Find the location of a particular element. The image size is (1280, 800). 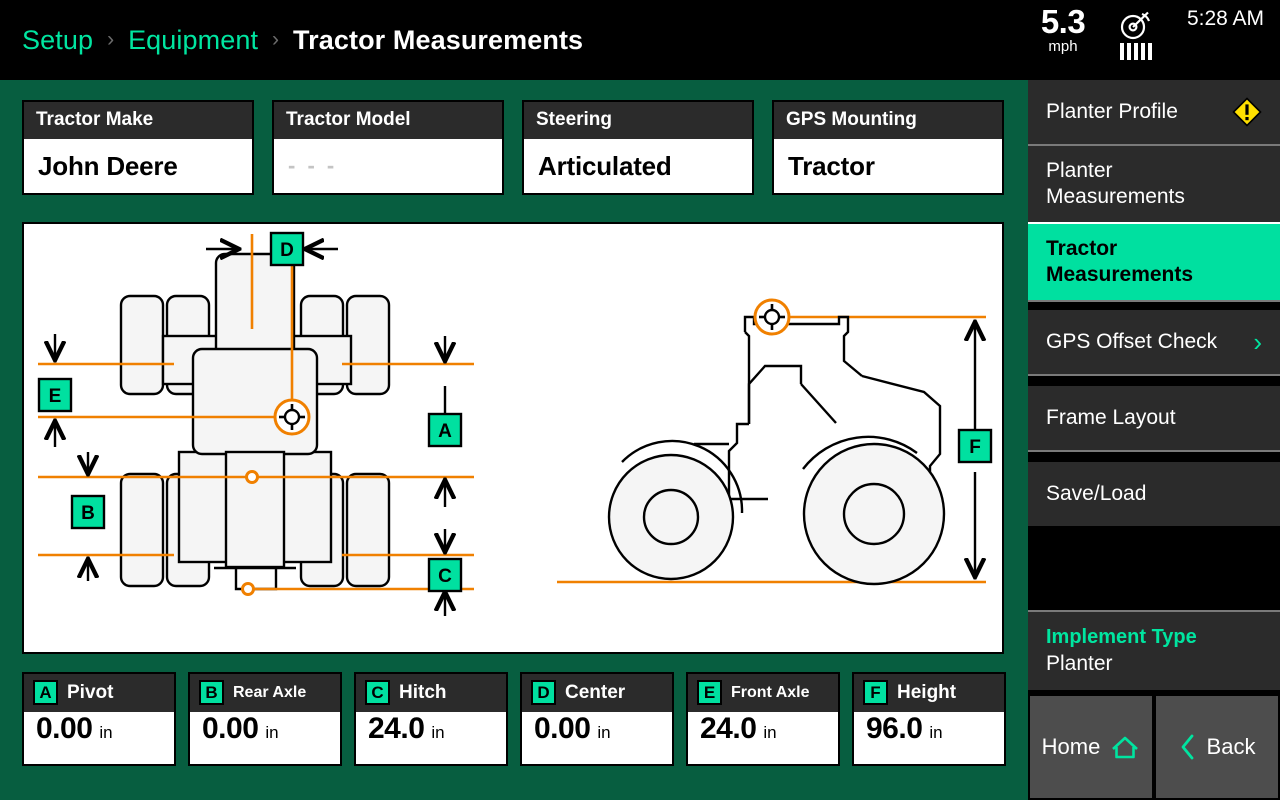

info-card-value: - - - is located at coordinates (313, 165).